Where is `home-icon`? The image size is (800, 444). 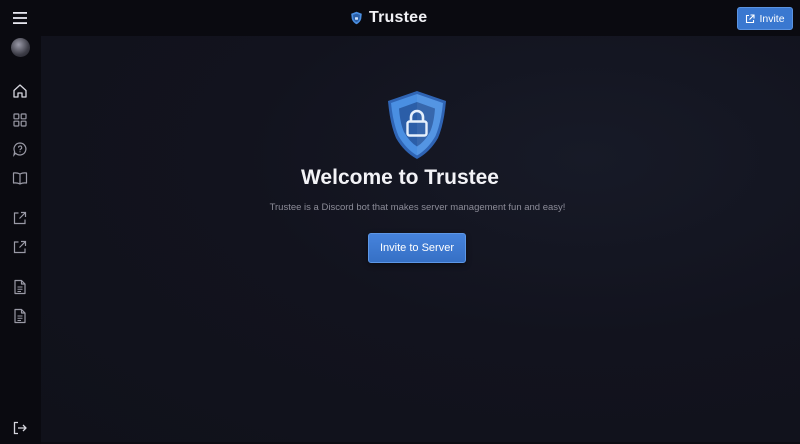 home-icon is located at coordinates (20, 91).